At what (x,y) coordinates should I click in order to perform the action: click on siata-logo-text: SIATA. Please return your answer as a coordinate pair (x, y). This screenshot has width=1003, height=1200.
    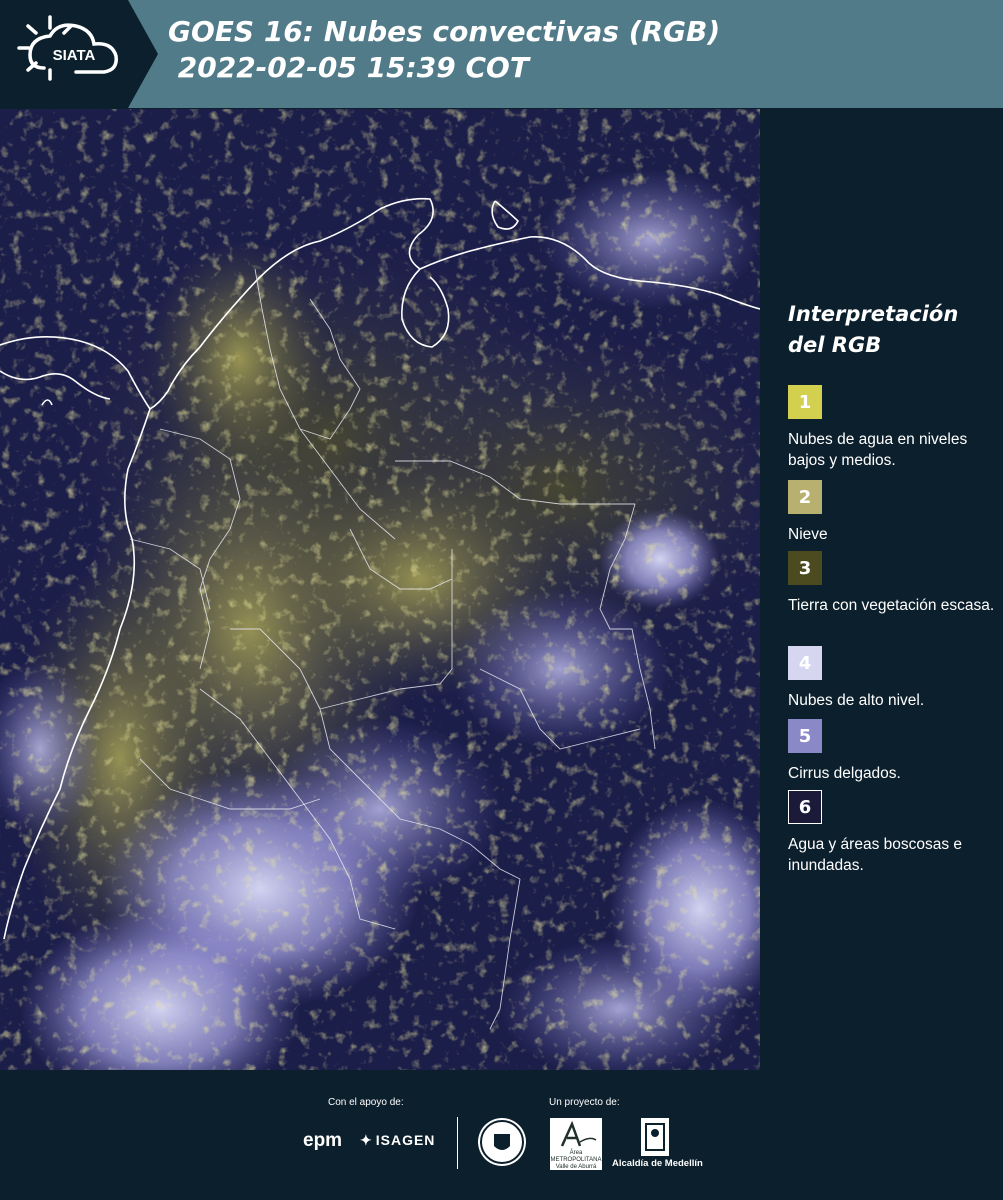
    Looking at the image, I should click on (74, 55).